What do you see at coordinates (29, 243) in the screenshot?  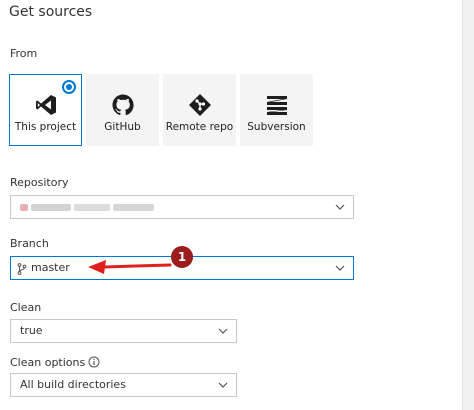 I see `branch-label: Branch` at bounding box center [29, 243].